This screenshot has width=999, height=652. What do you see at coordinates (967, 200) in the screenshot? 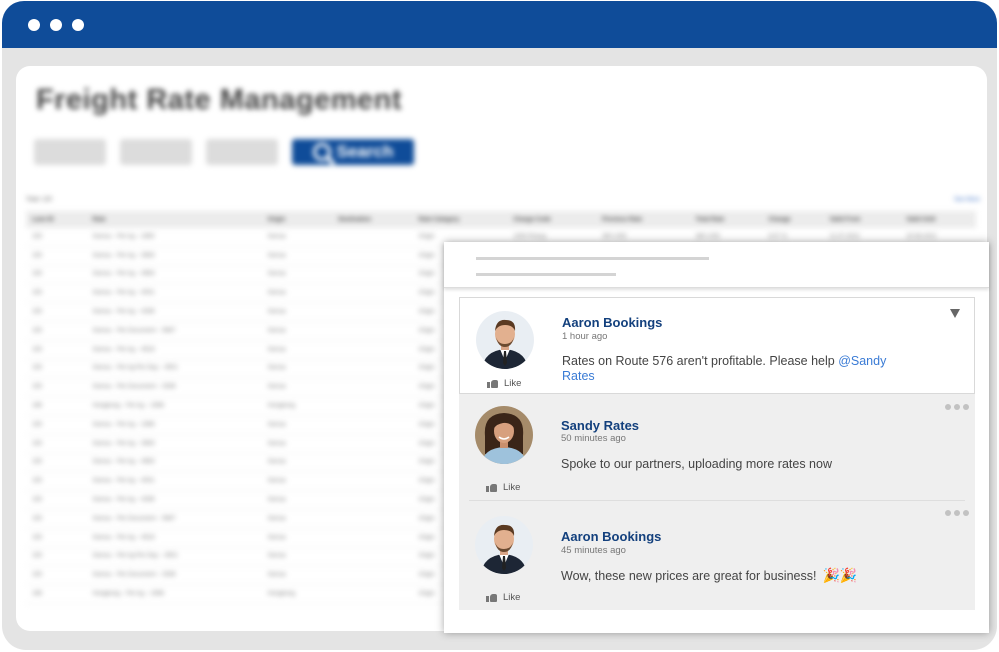
I see `see-more-link: See More` at bounding box center [967, 200].